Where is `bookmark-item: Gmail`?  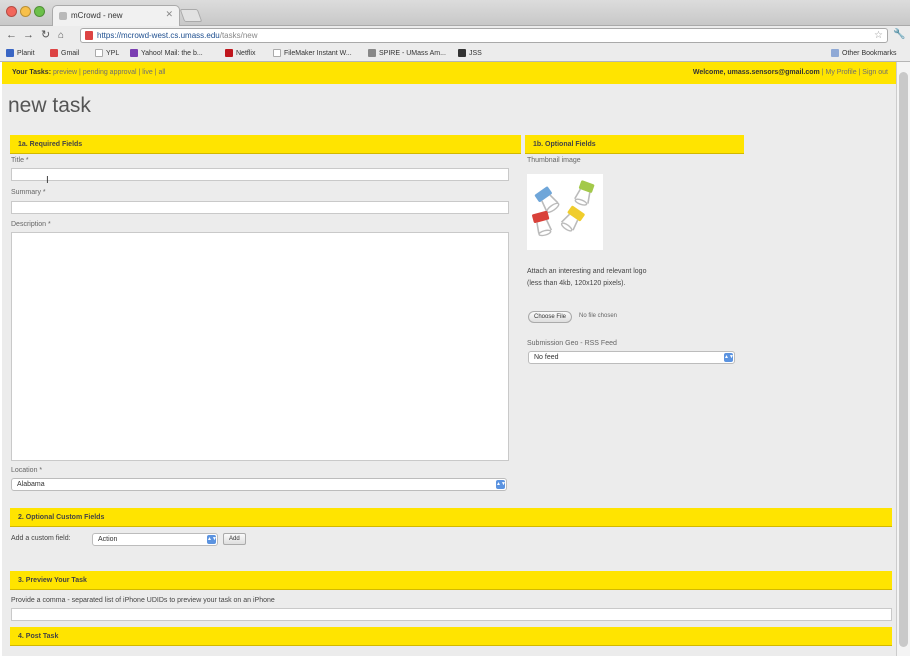 bookmark-item: Gmail is located at coordinates (64, 53).